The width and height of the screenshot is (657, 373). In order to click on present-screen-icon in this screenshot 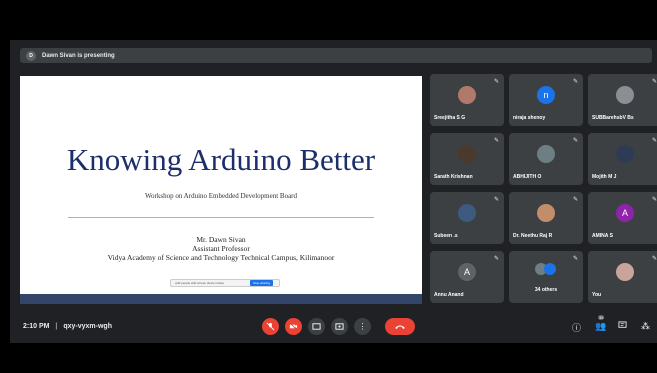, I will do `click(339, 326)`.